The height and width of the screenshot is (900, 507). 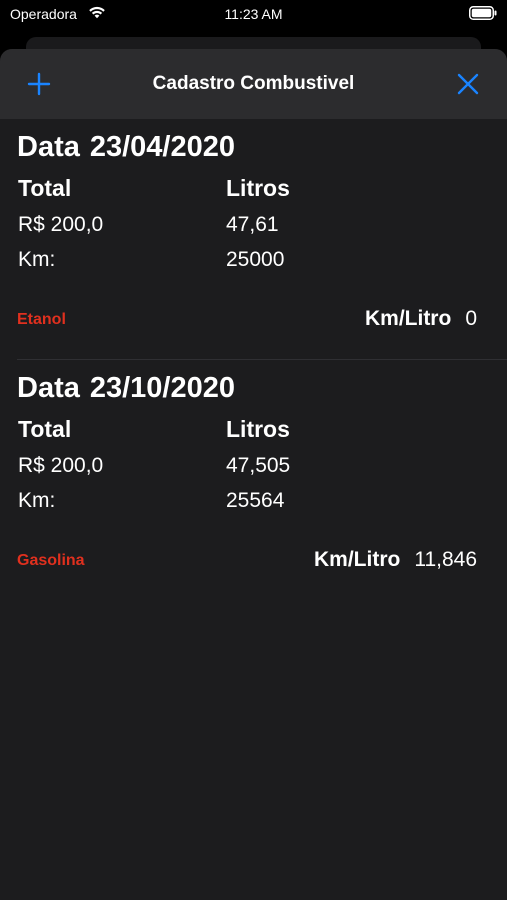 What do you see at coordinates (258, 465) in the screenshot?
I see `litros-value: 47,505` at bounding box center [258, 465].